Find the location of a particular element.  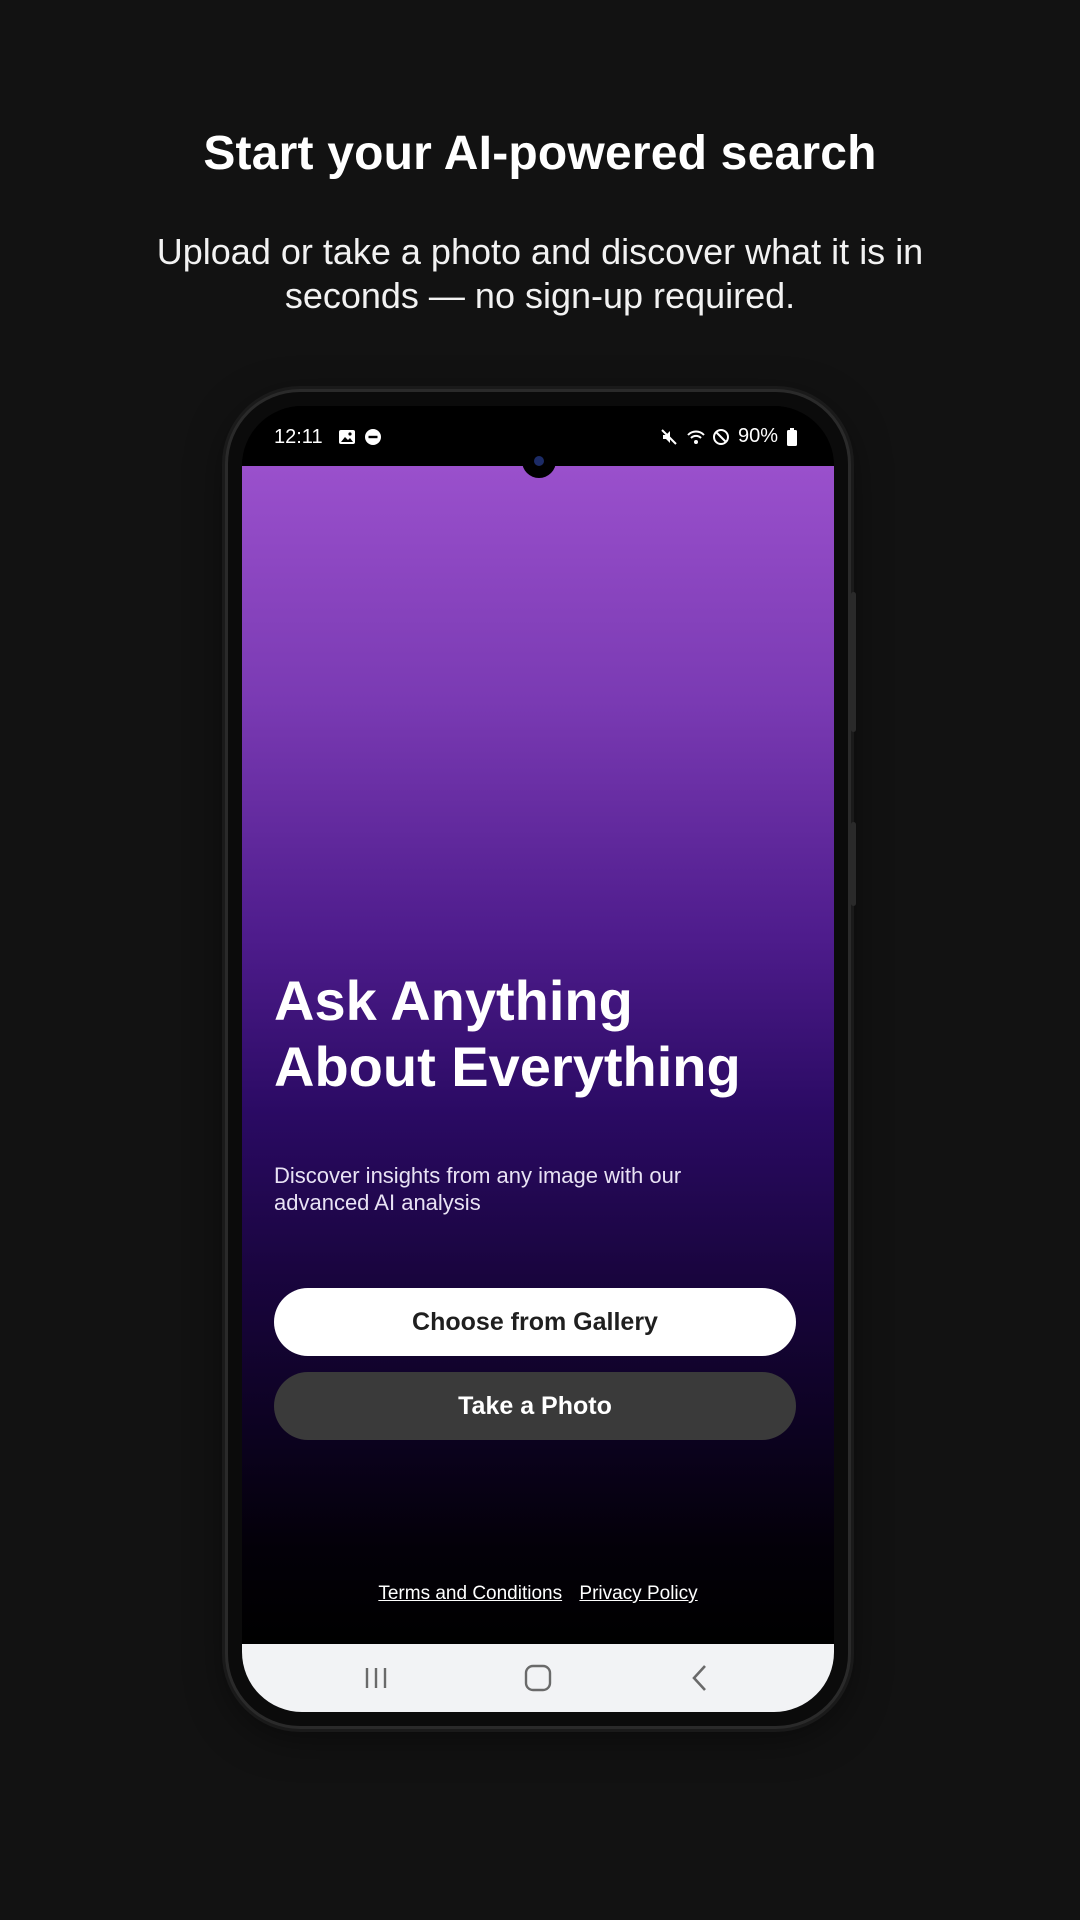

camera-lens is located at coordinates (539, 461).